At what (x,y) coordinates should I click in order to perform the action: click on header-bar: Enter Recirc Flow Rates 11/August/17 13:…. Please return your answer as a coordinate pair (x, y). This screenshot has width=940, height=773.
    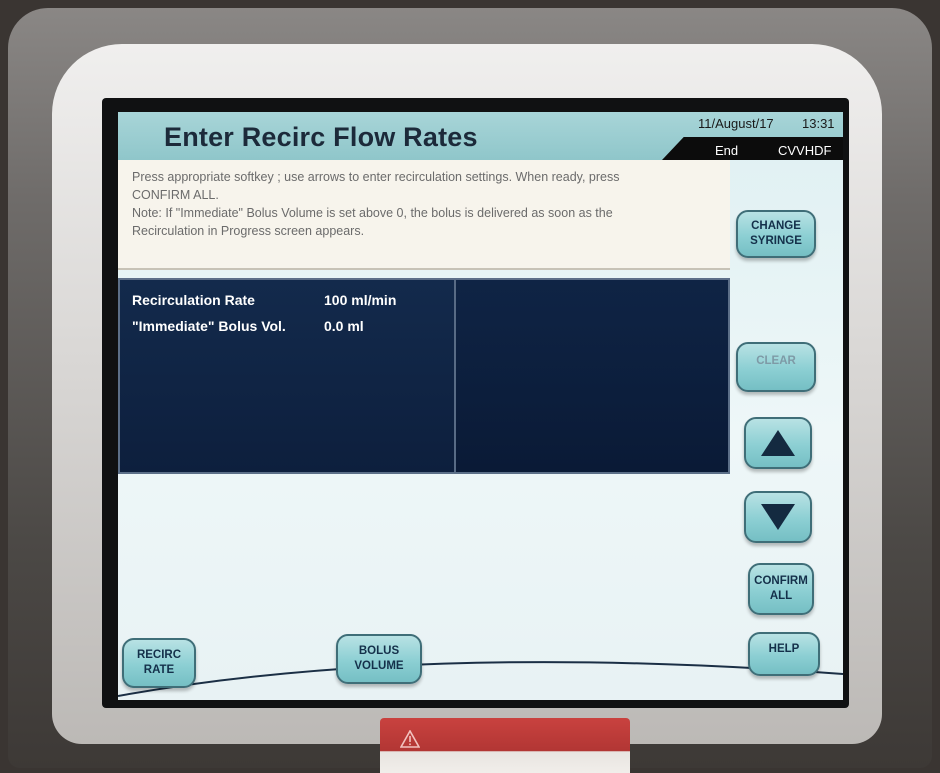
    Looking at the image, I should click on (480, 136).